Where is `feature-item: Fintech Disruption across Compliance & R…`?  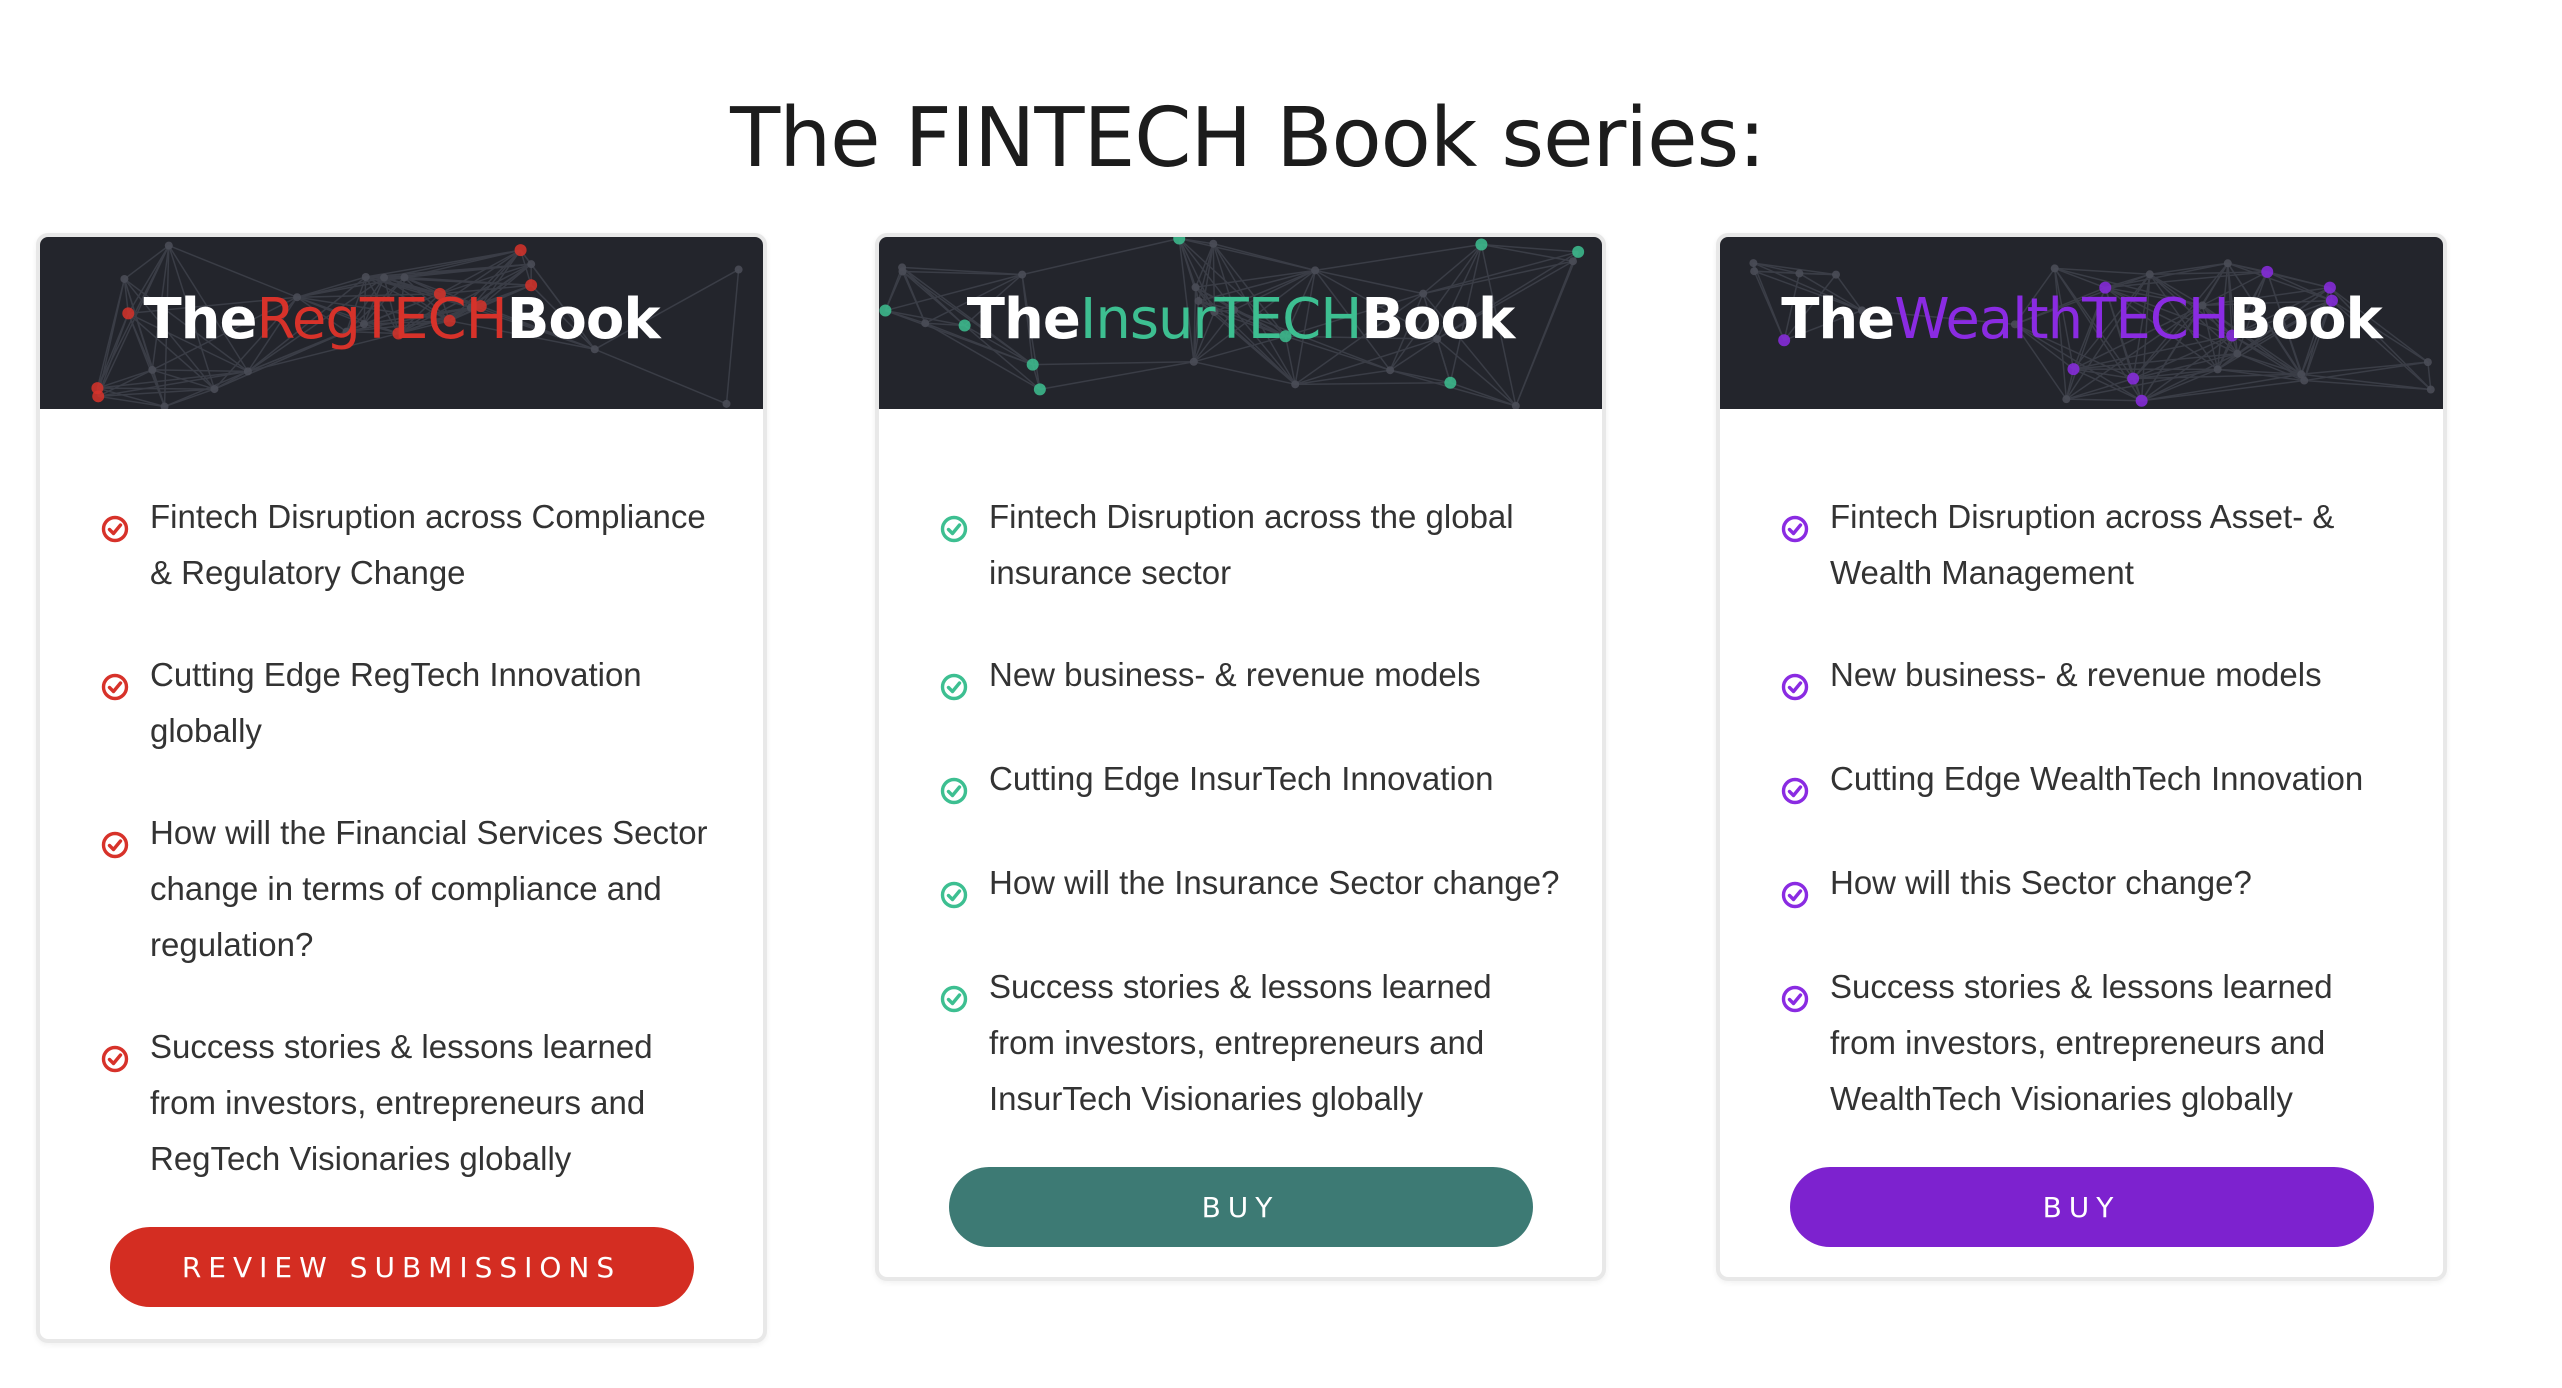
feature-item: Fintech Disruption across Compliance & R… is located at coordinates (411, 545).